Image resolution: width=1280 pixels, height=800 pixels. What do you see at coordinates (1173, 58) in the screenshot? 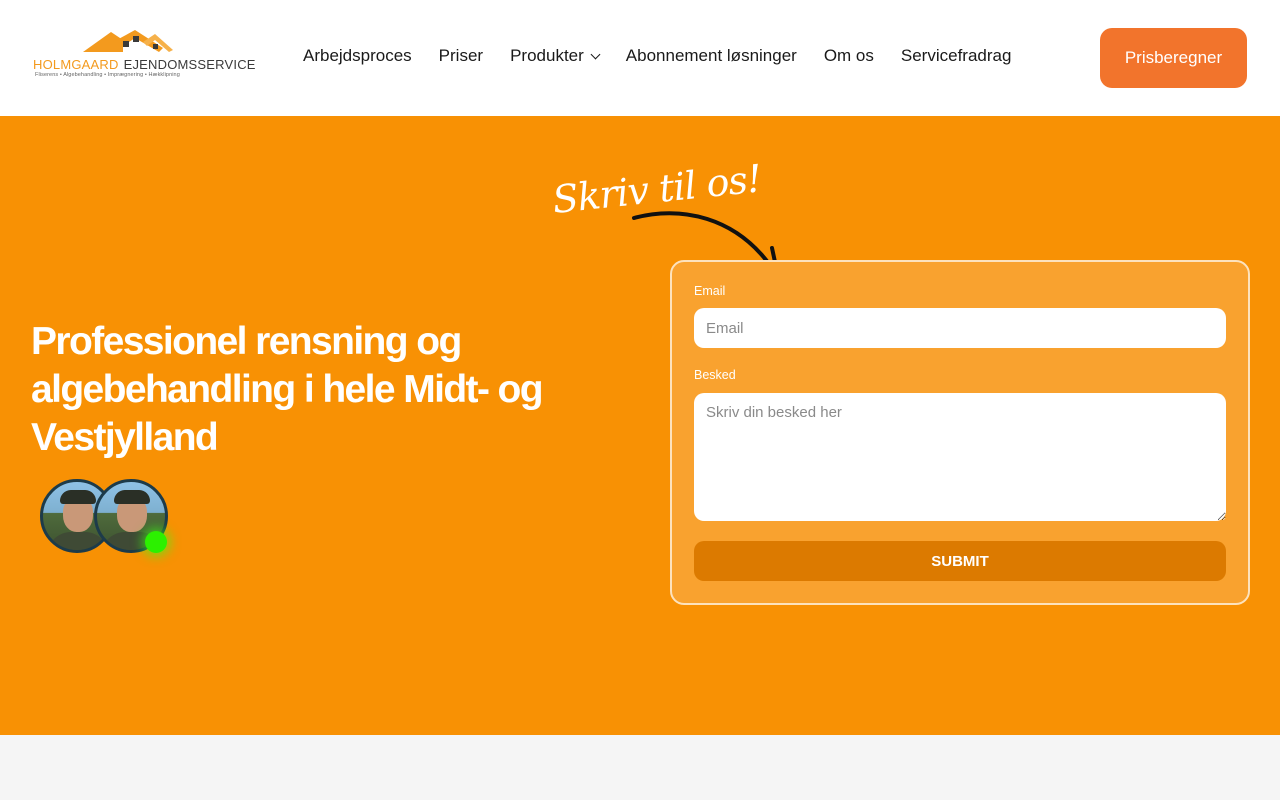
I see `price-calculator-button: Prisberegner` at bounding box center [1173, 58].